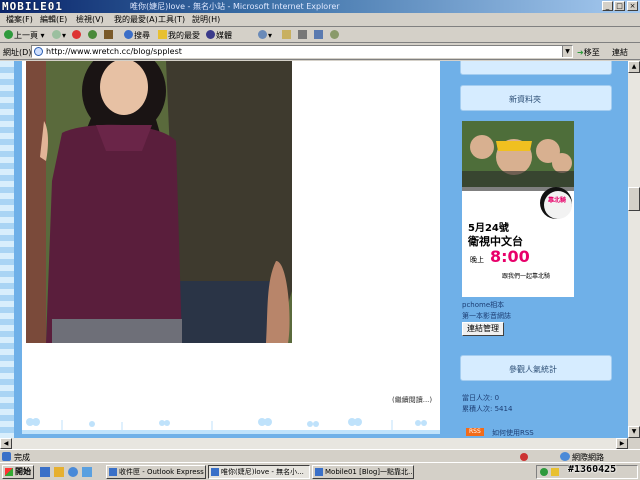 This screenshot has width=640, height=480. I want to click on scroll-up-button: ▲, so click(634, 67).